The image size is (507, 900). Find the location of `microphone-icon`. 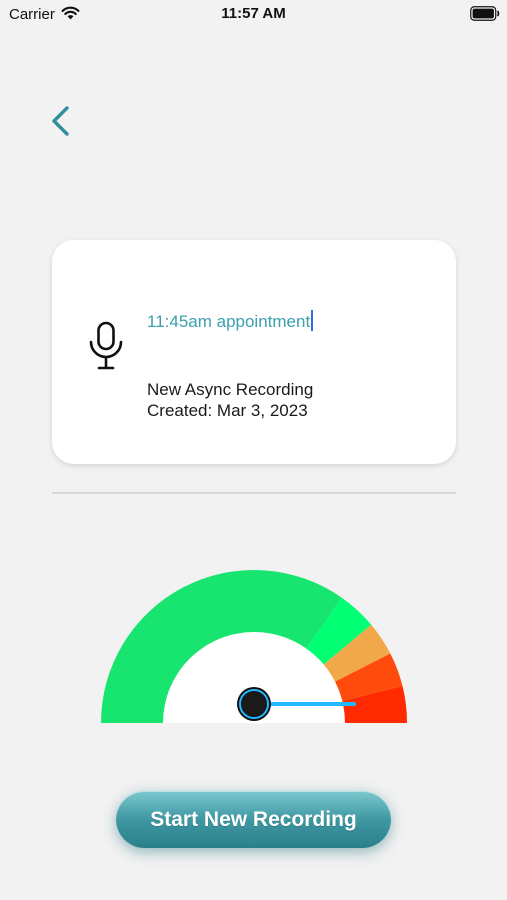

microphone-icon is located at coordinates (106, 345).